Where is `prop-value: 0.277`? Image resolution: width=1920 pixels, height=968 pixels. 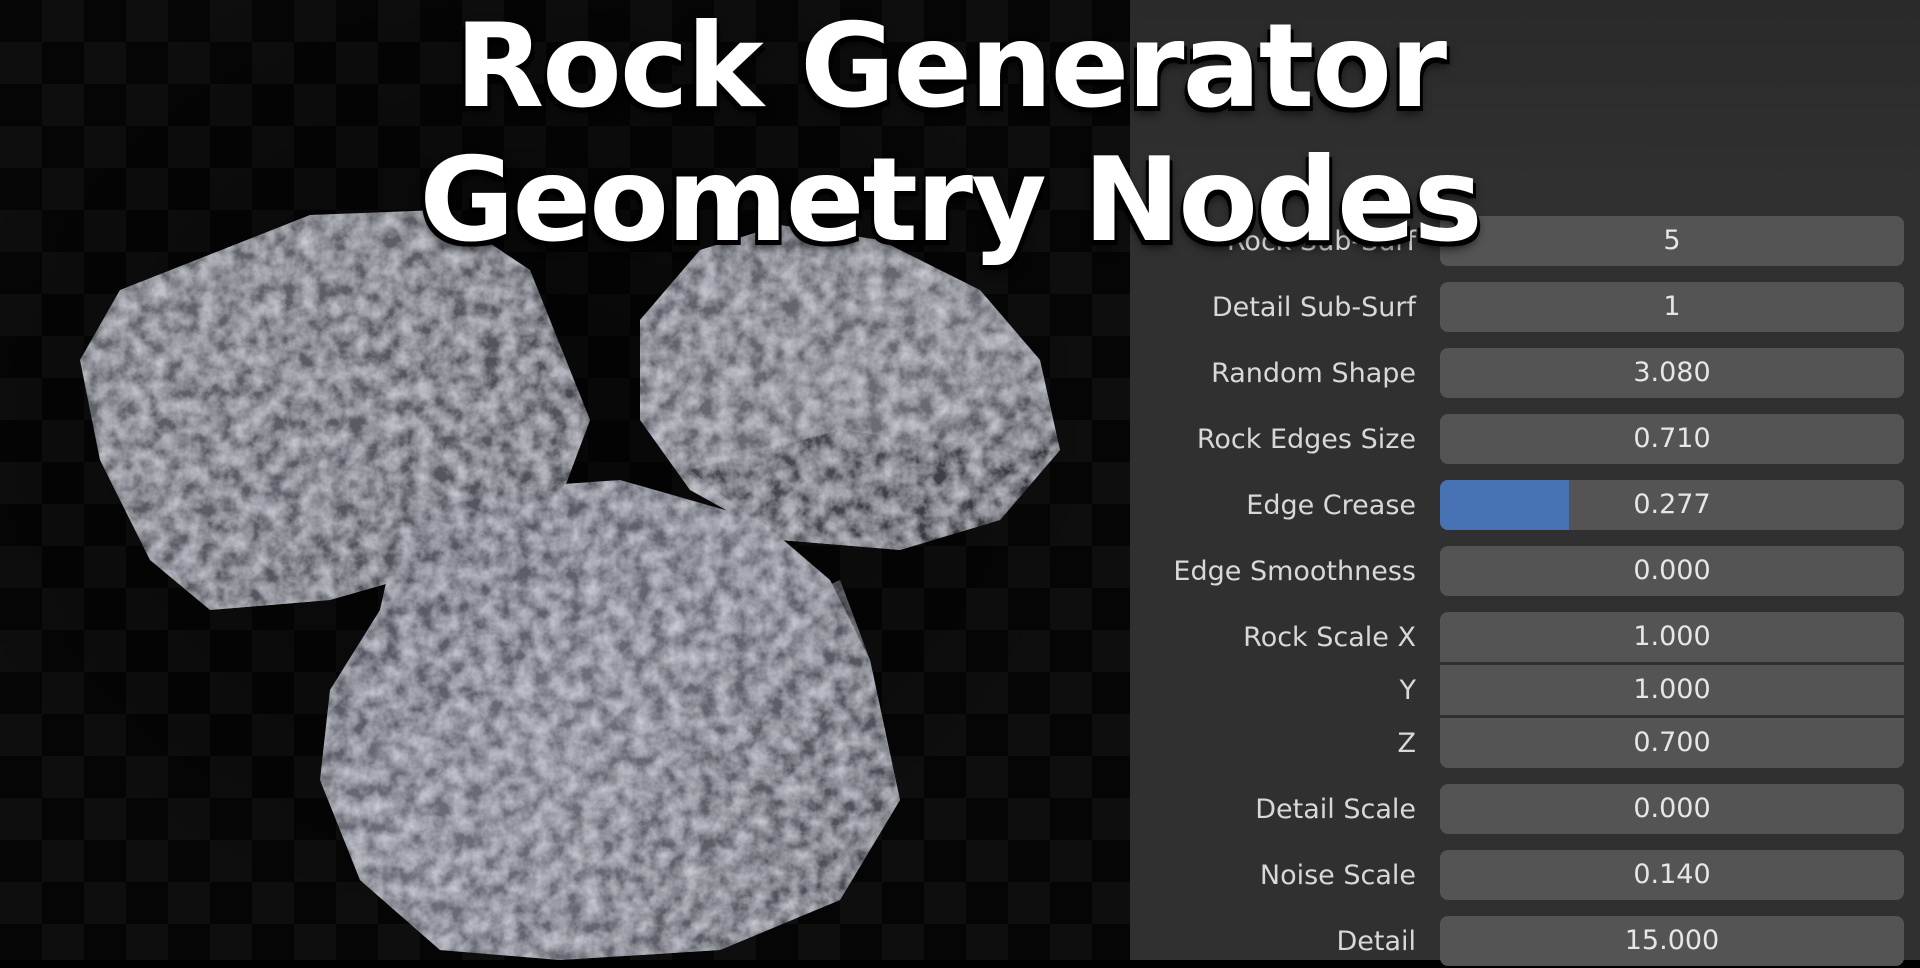
prop-value: 0.277 is located at coordinates (1672, 504).